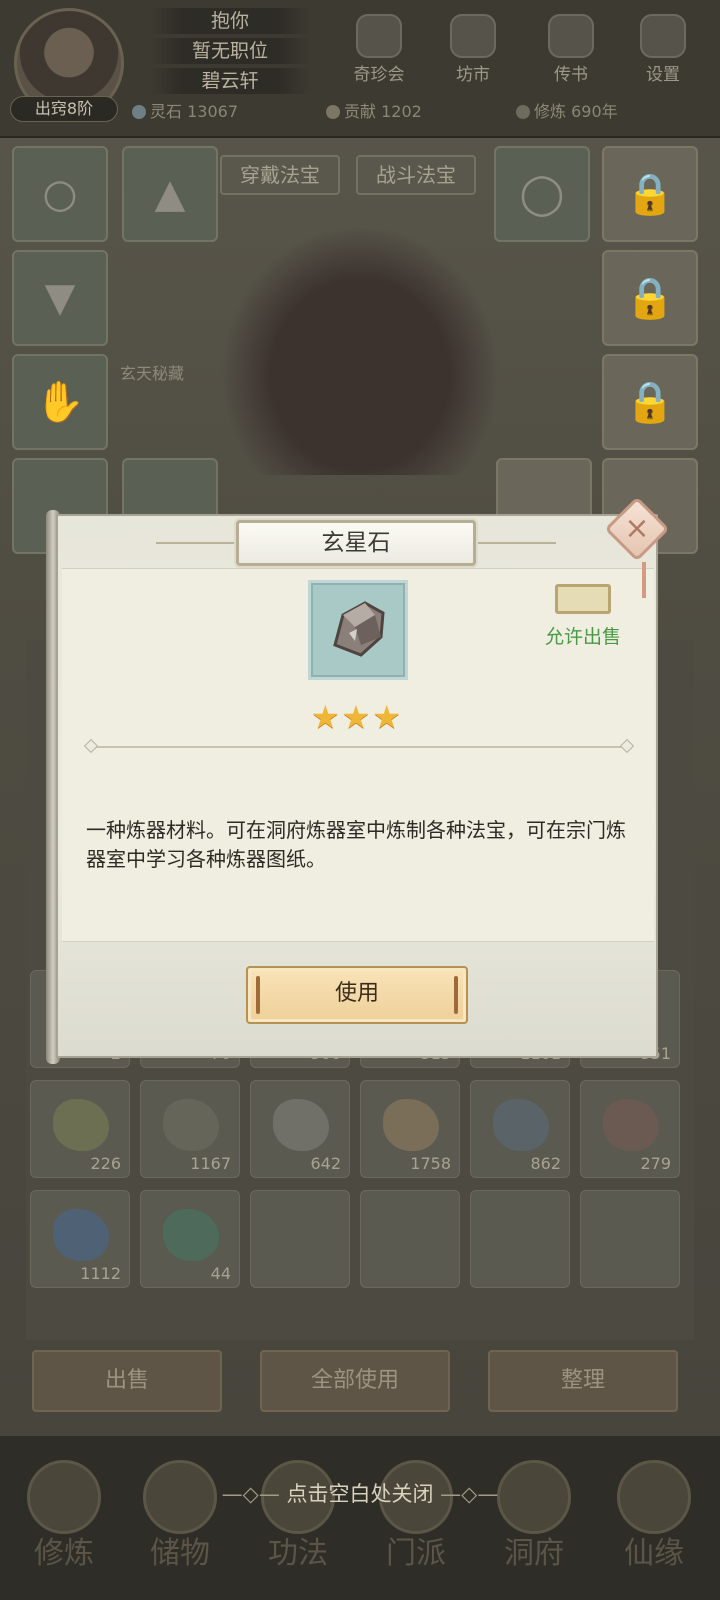 The width and height of the screenshot is (720, 1600). I want to click on contribution-stat: 贡献 1202, so click(374, 112).